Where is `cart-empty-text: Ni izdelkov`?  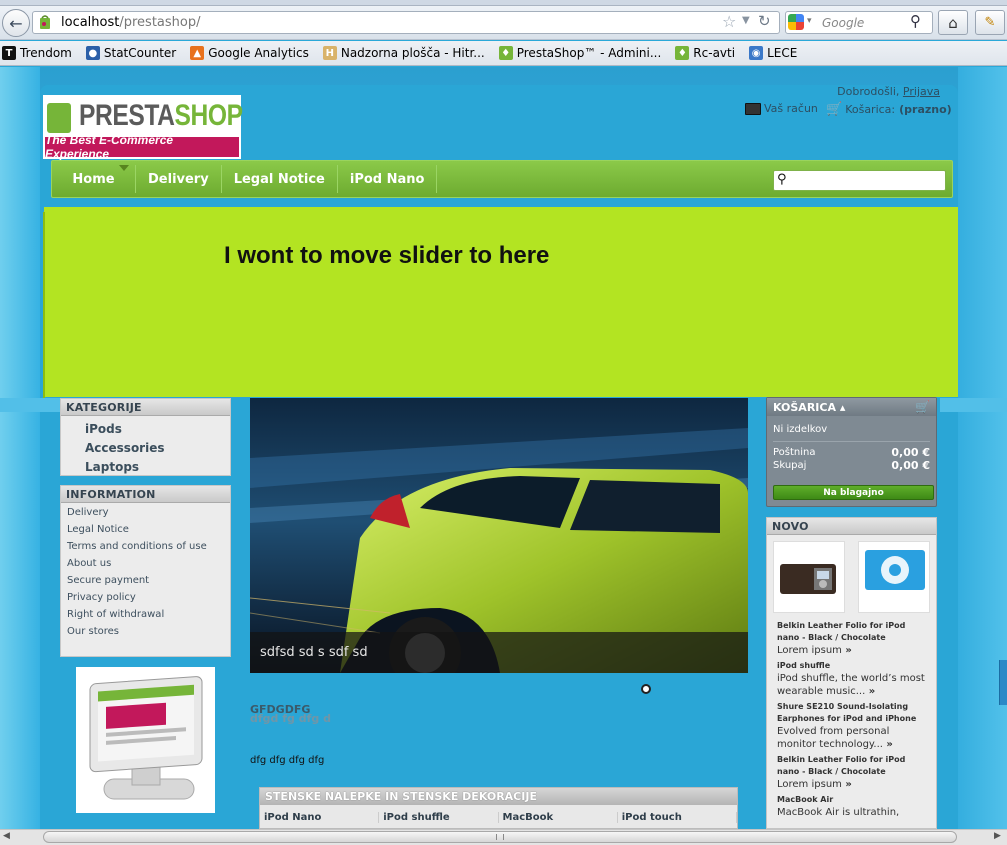 cart-empty-text: Ni izdelkov is located at coordinates (800, 429).